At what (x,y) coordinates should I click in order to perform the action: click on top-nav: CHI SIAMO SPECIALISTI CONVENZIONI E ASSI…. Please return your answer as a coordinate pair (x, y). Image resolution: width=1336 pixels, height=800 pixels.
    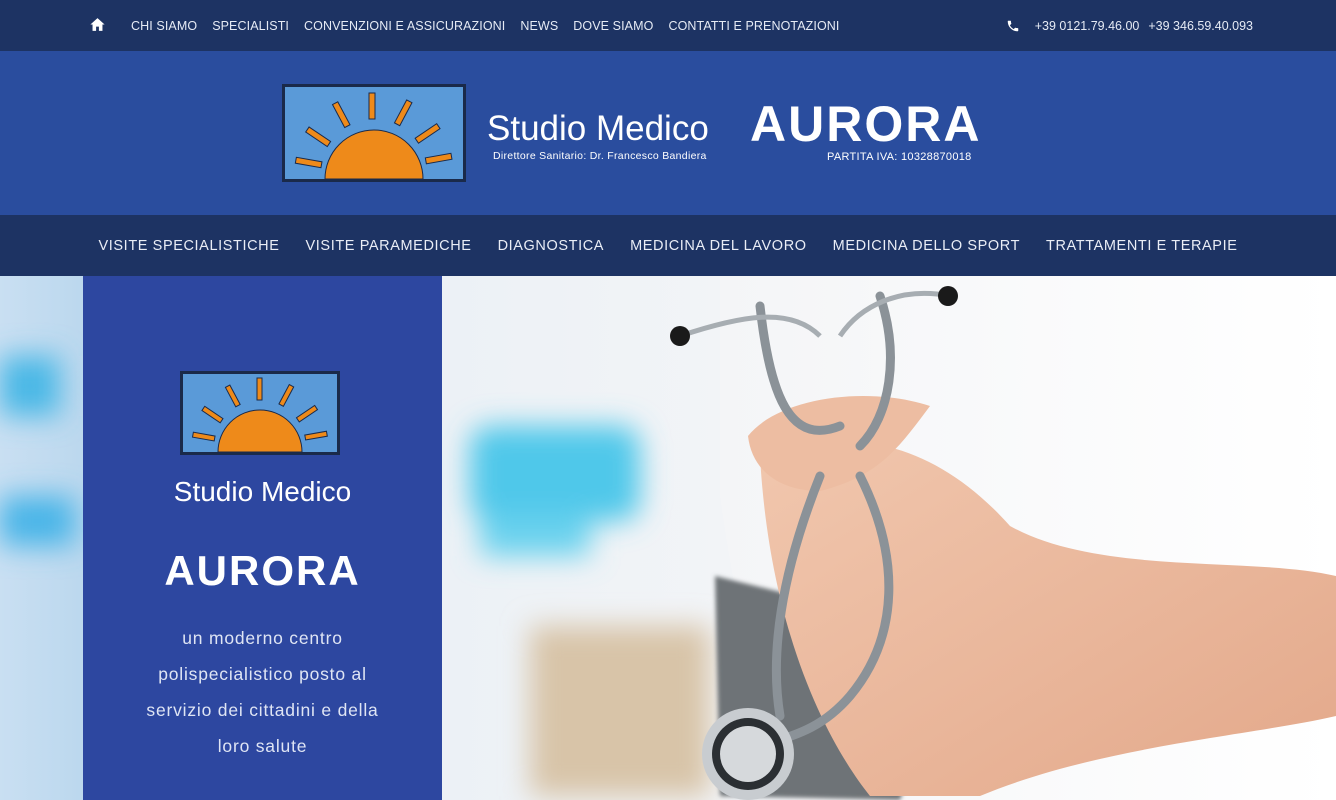
    Looking at the image, I should click on (485, 25).